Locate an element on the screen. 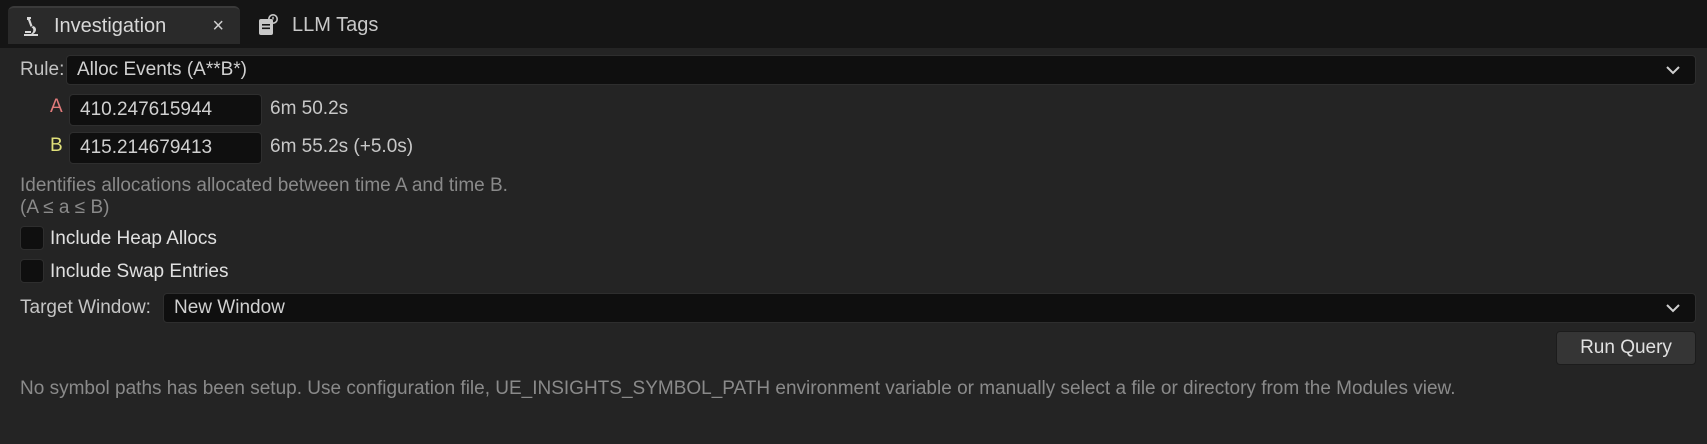 The image size is (1707, 444). tab-llm-tags: LLM Tags is located at coordinates (336, 25).